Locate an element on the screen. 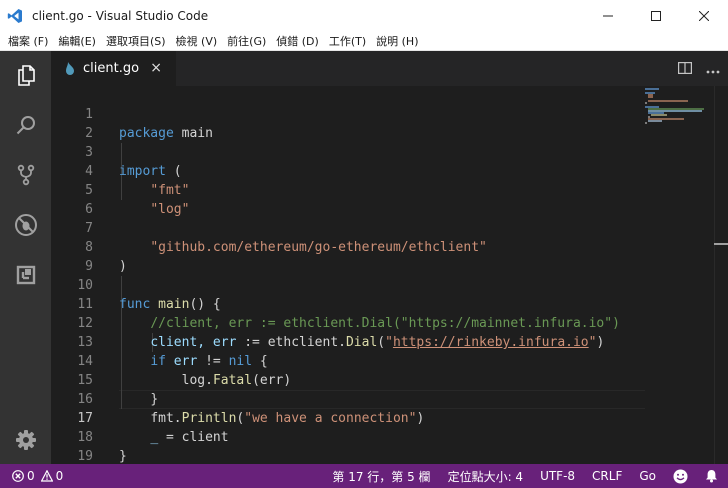  extensions-icon is located at coordinates (25, 275).